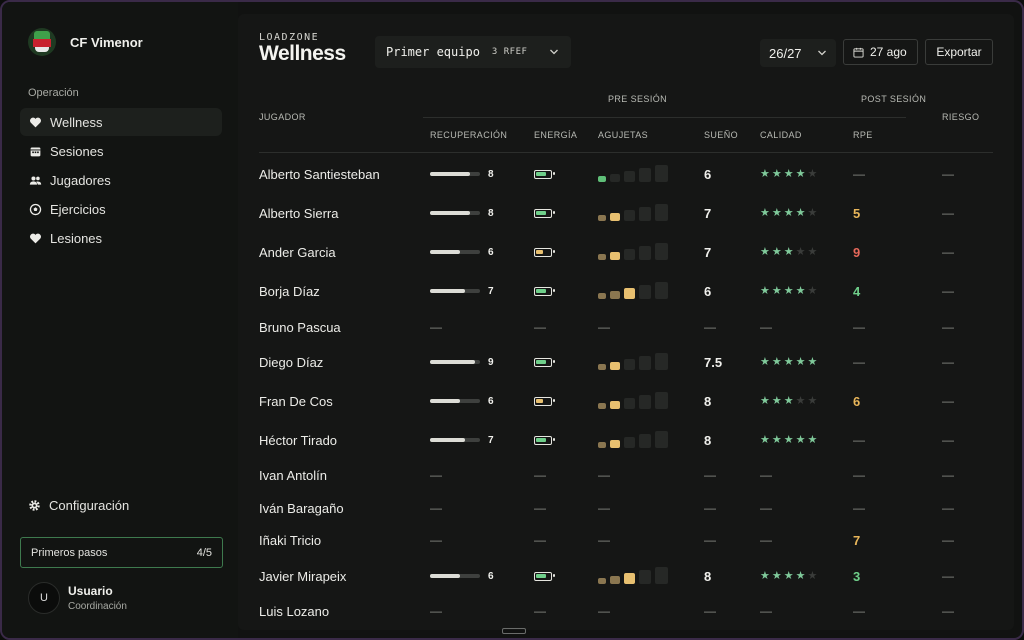 Image resolution: width=1024 pixels, height=640 pixels. What do you see at coordinates (80, 180) in the screenshot?
I see `sidebar-item-label: Jugadores` at bounding box center [80, 180].